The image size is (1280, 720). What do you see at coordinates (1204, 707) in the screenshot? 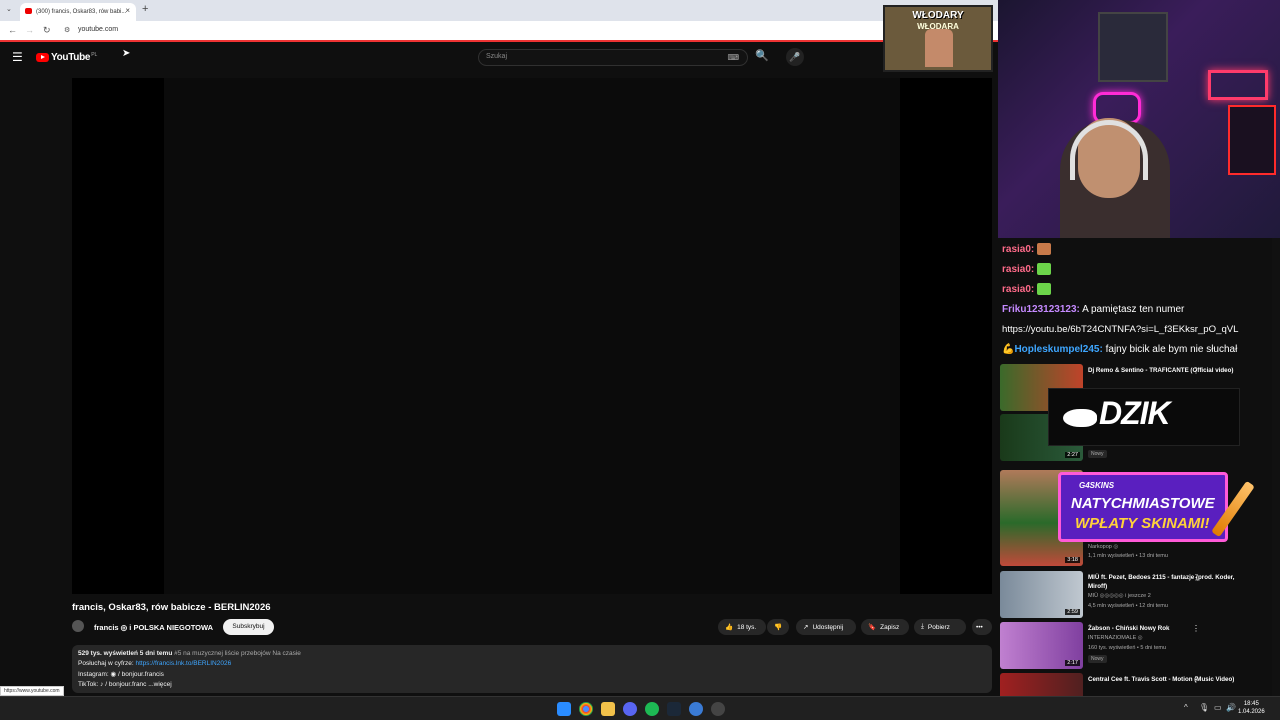
I see `tray-mic-icon: 🎙` at bounding box center [1204, 707].